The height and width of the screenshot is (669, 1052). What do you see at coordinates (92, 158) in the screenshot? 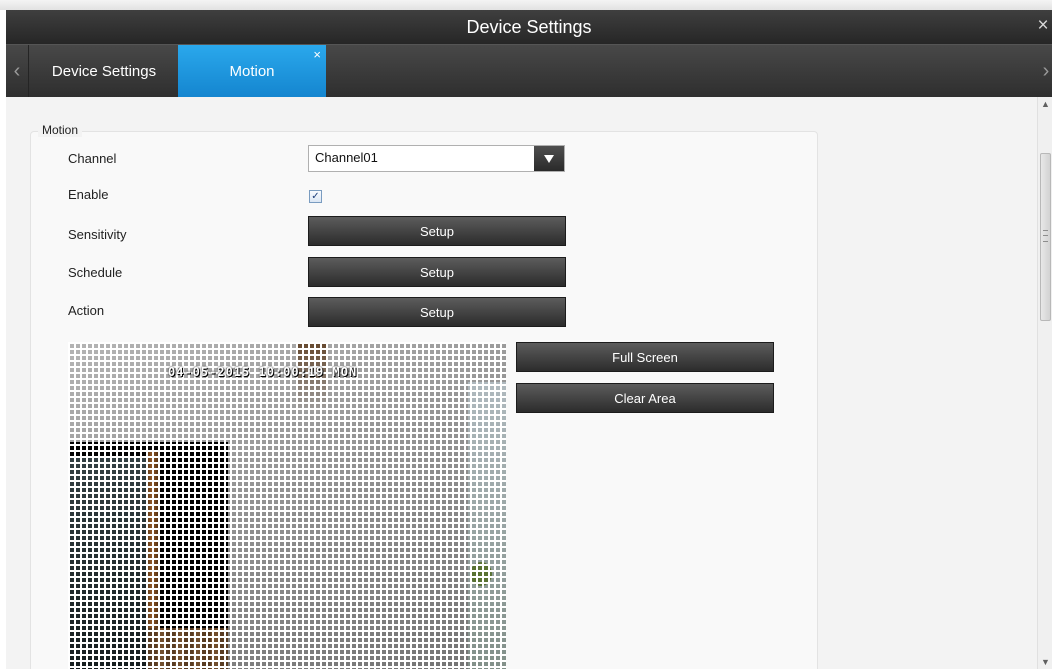
I see `channel-label: Channel` at bounding box center [92, 158].